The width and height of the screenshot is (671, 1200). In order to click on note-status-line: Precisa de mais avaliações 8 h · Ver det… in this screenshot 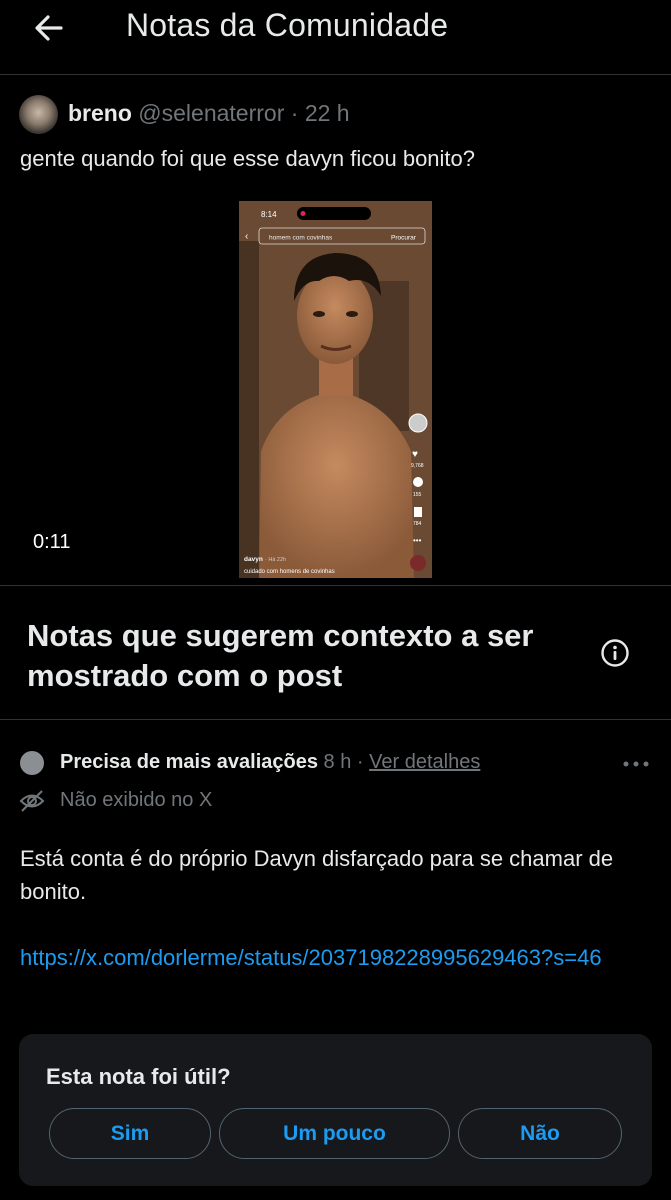, I will do `click(270, 762)`.